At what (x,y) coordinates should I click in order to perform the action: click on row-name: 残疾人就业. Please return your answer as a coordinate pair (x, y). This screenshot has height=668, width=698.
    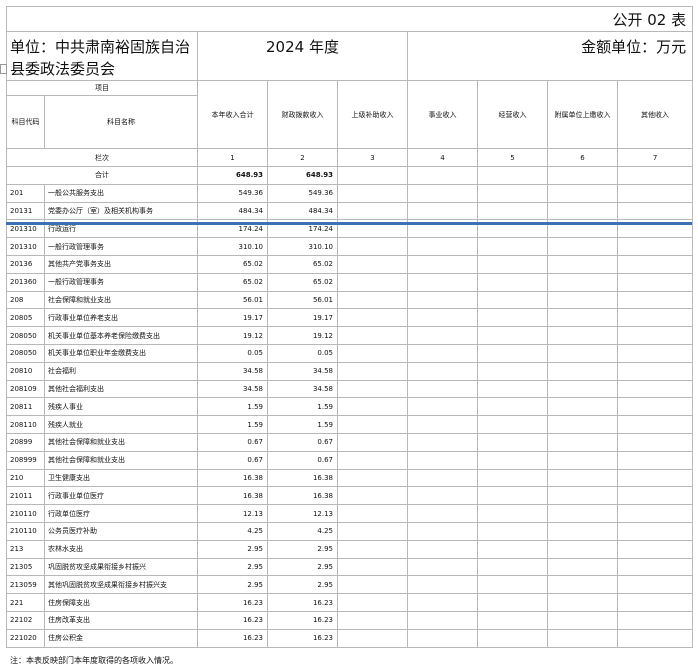
    Looking at the image, I should click on (121, 424).